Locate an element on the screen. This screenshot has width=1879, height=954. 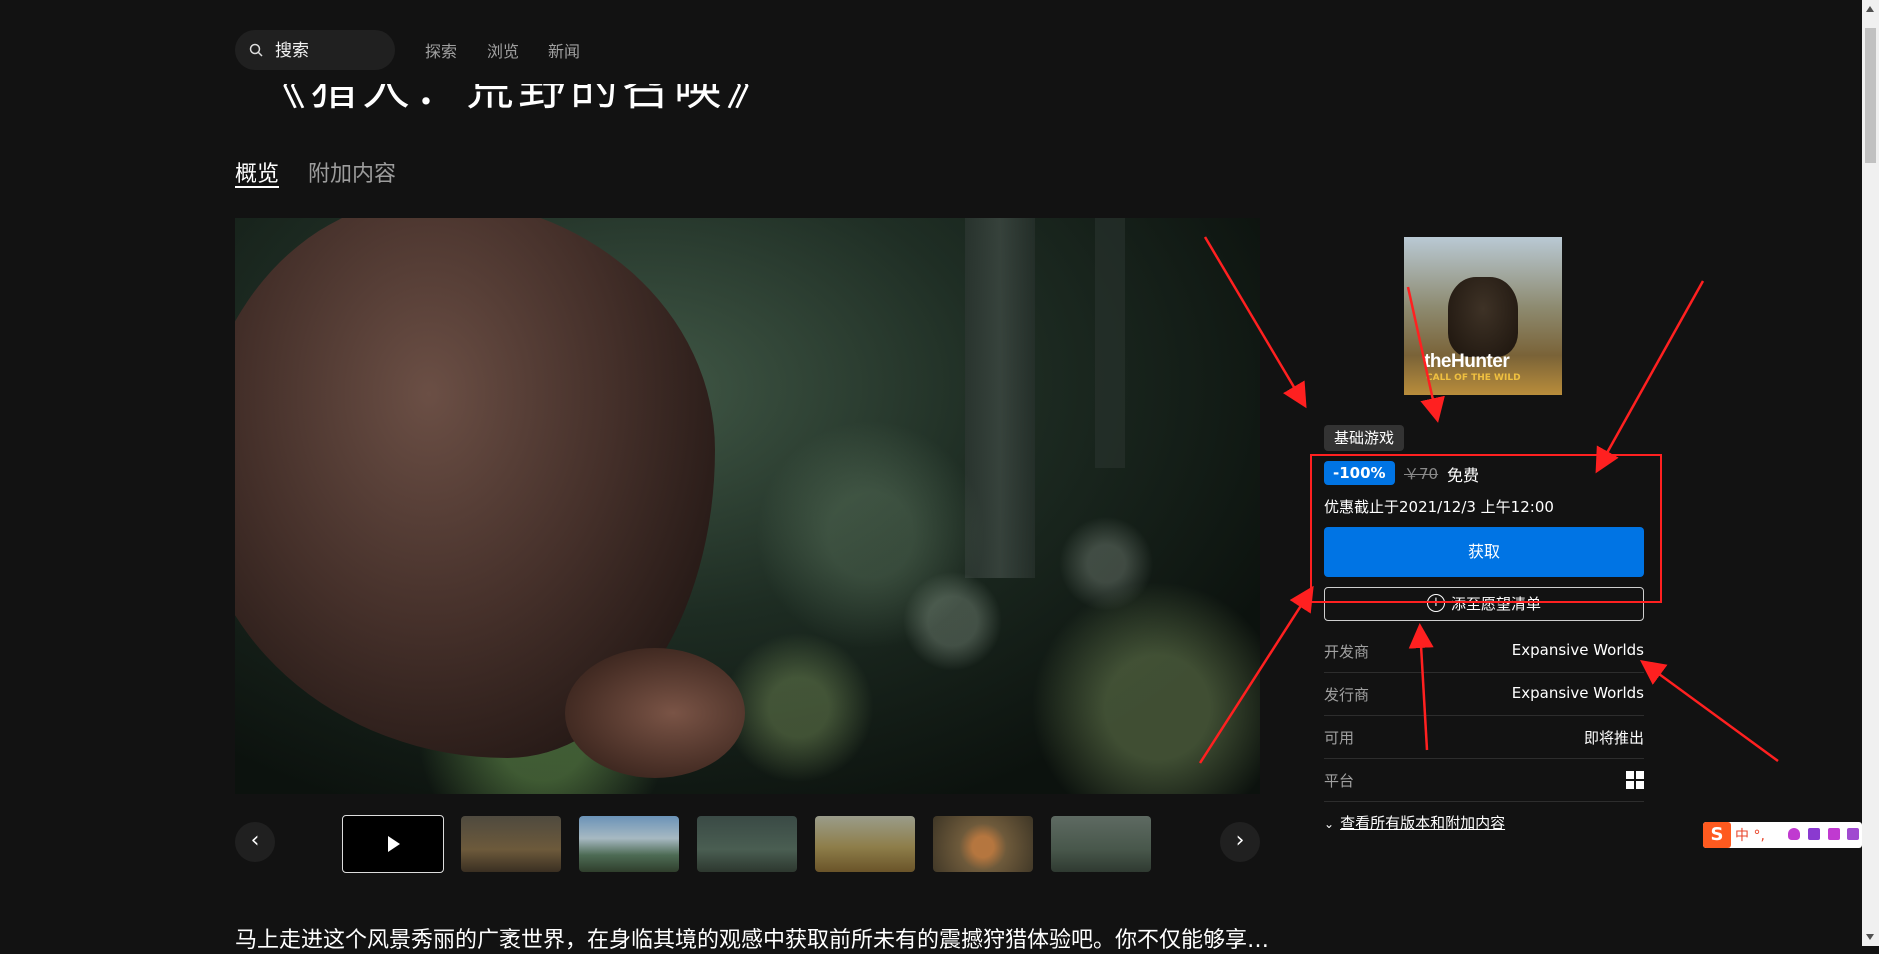
skin-icon is located at coordinates (1834, 834).